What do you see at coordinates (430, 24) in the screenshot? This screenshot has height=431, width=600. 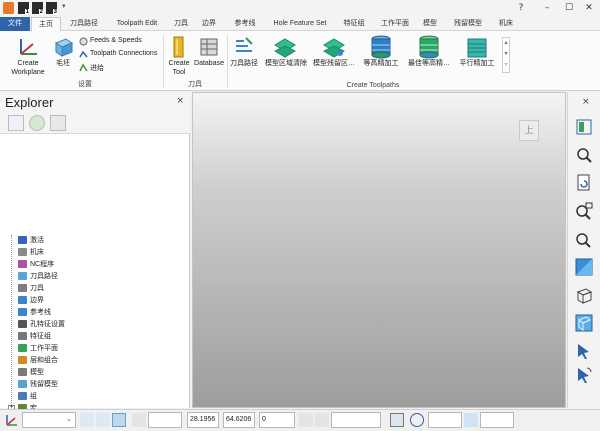 I see `tab-model: 模型` at bounding box center [430, 24].